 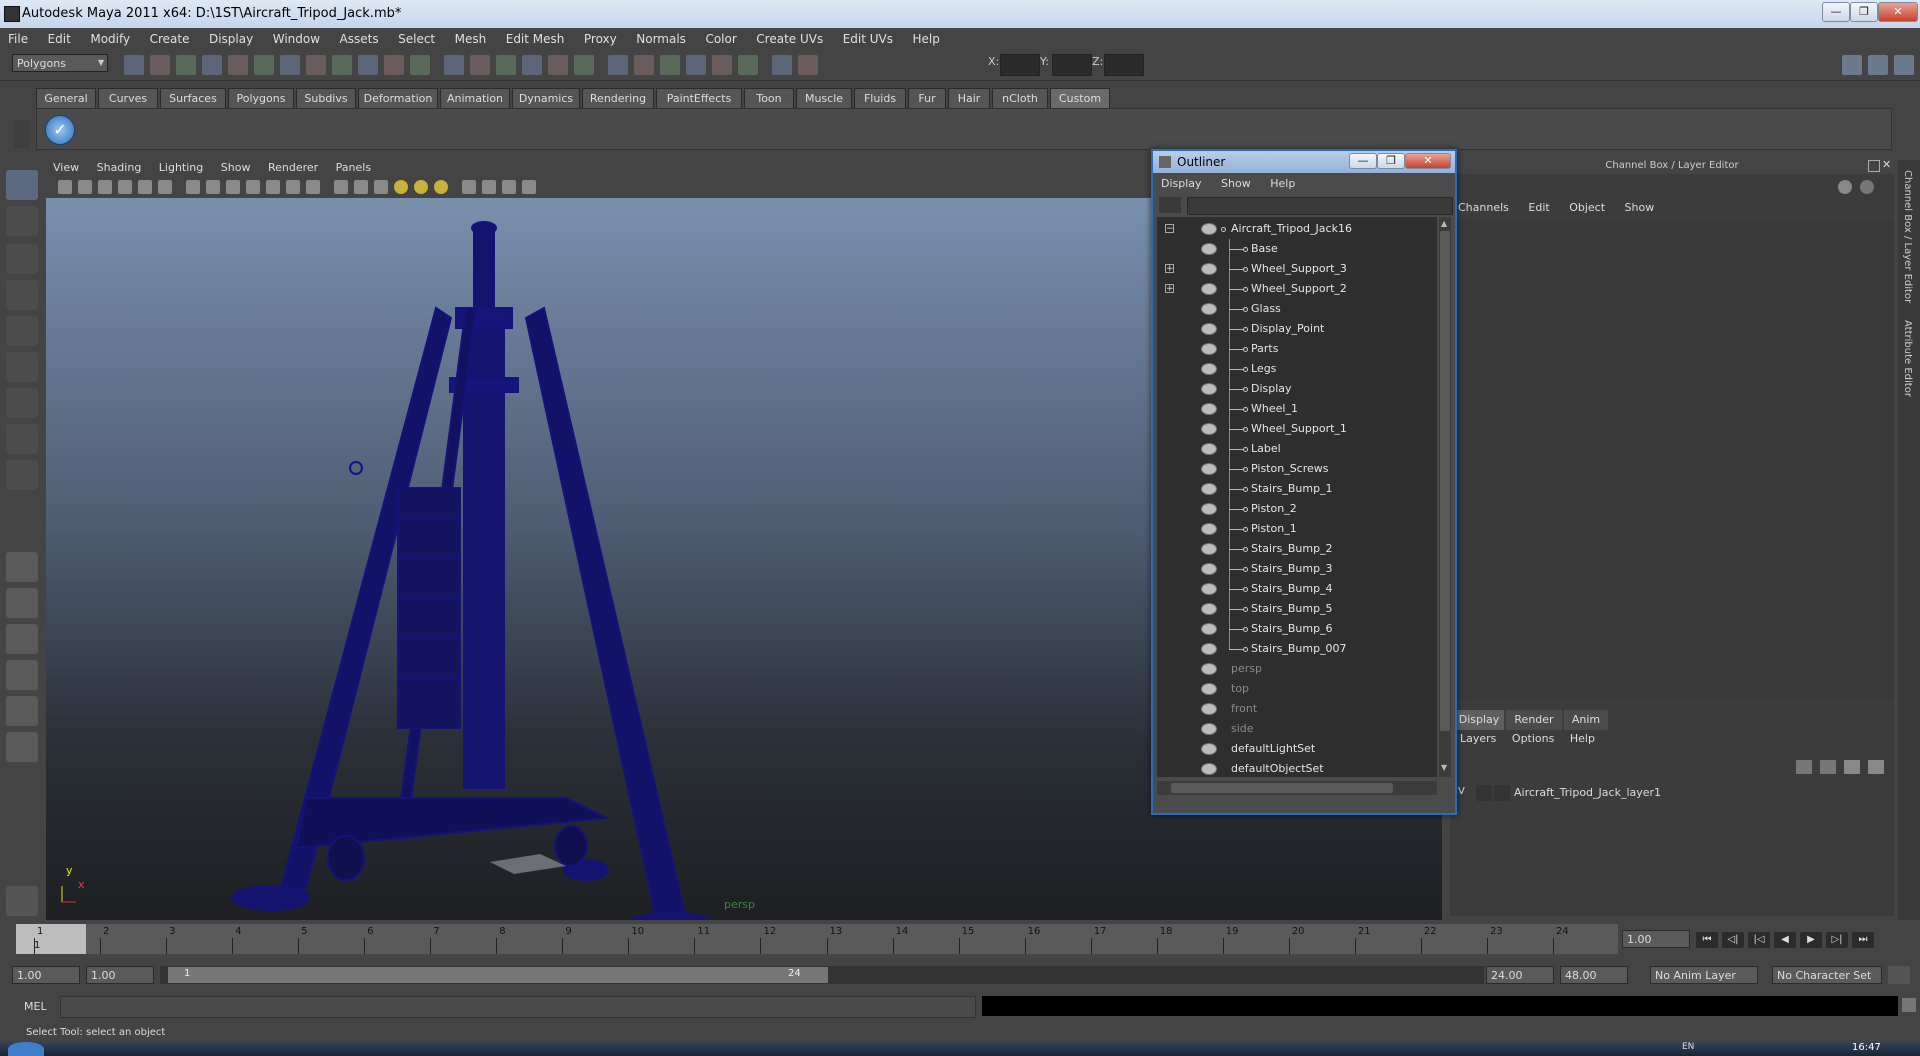 I want to click on script-editor-icon, so click(x=22, y=901).